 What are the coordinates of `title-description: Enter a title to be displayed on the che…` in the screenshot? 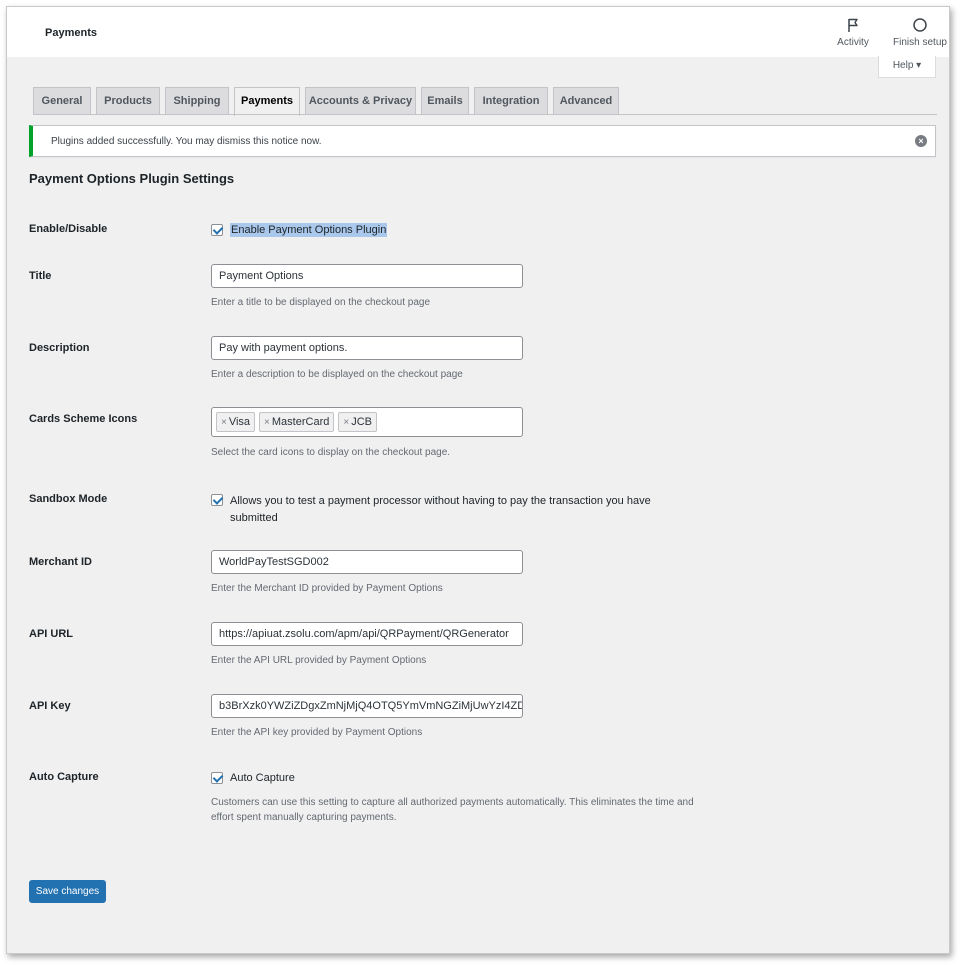 It's located at (321, 302).